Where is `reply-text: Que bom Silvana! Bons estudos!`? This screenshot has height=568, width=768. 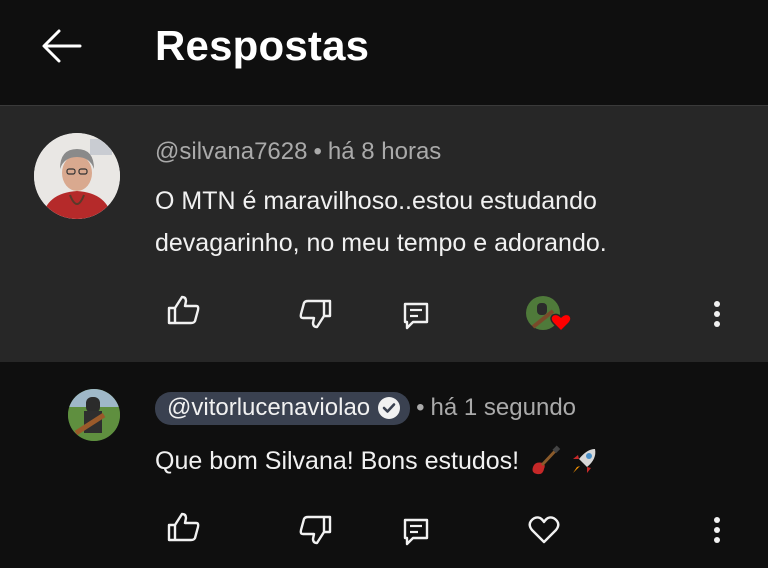
reply-text: Que bom Silvana! Bons estudos! is located at coordinates (378, 461).